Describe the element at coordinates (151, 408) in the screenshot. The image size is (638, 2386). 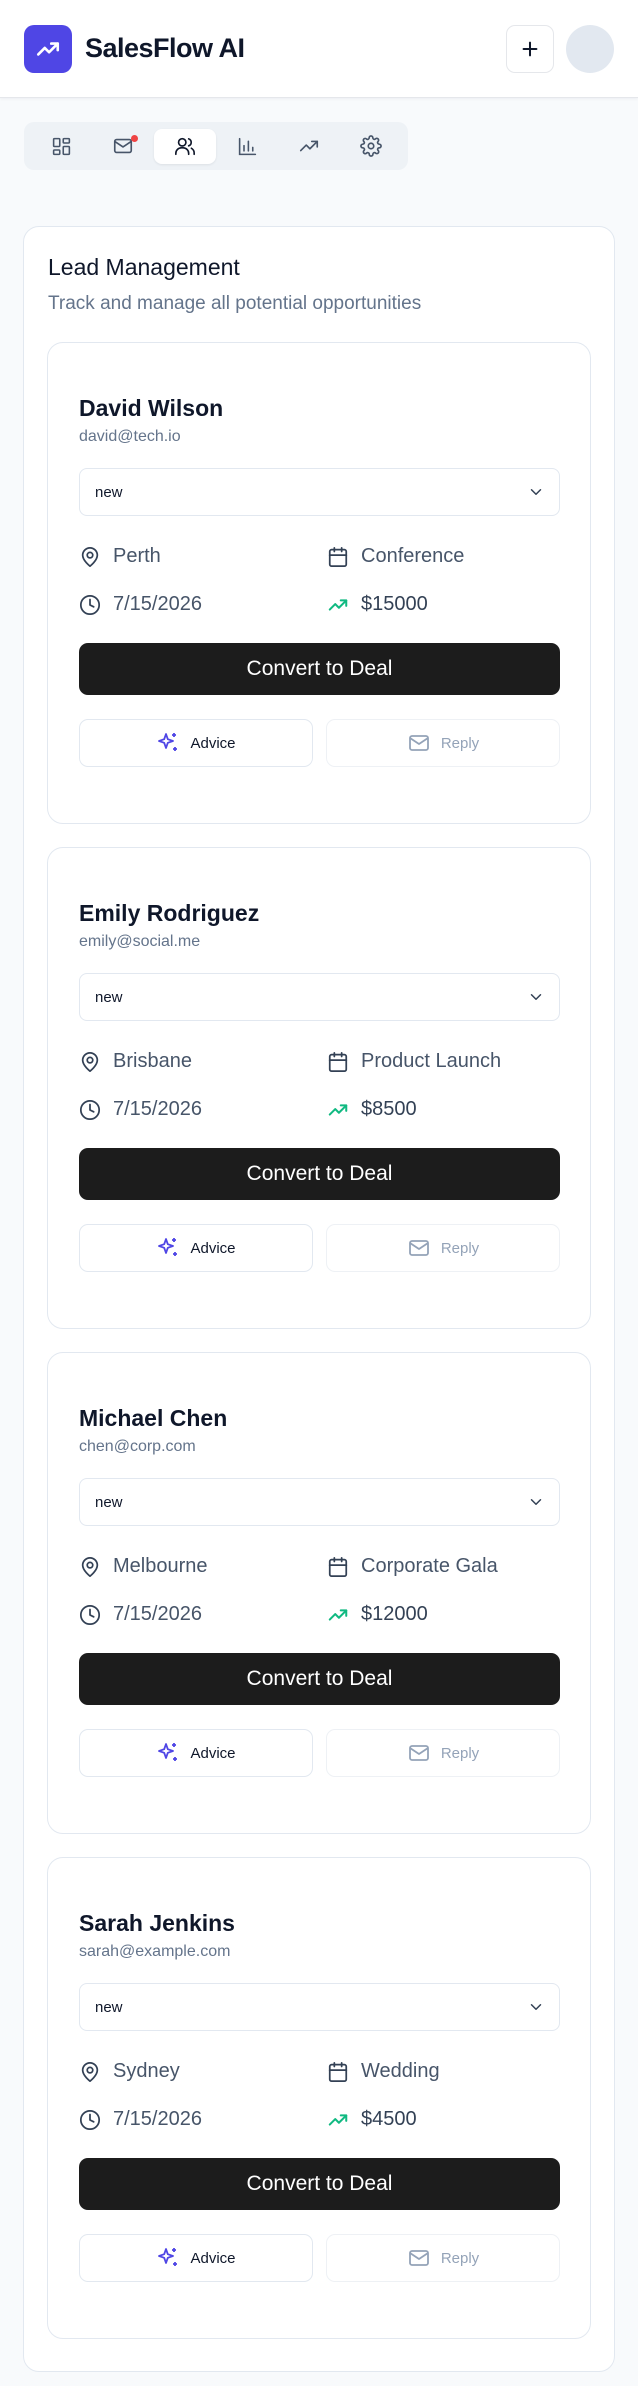
I see `lead-name: David Wilson` at that location.